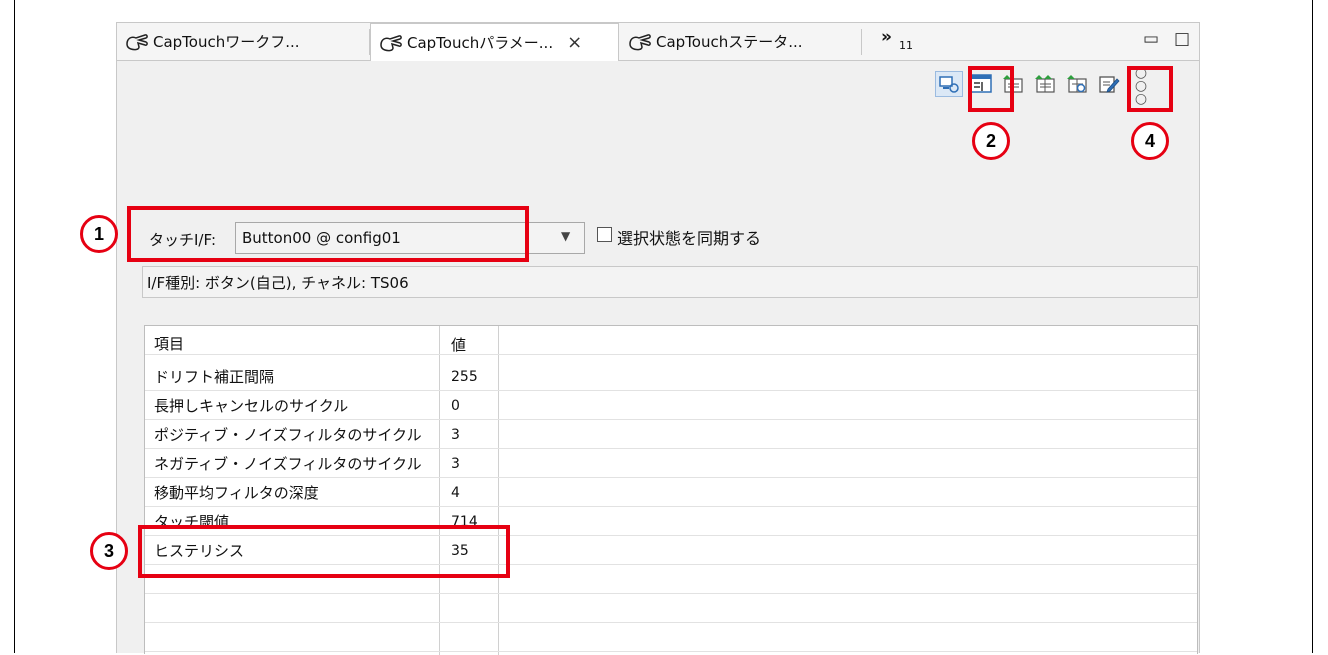 The height and width of the screenshot is (655, 1328). What do you see at coordinates (671, 376) in the screenshot?
I see `table-row: ドリフト補正間隔 255` at bounding box center [671, 376].